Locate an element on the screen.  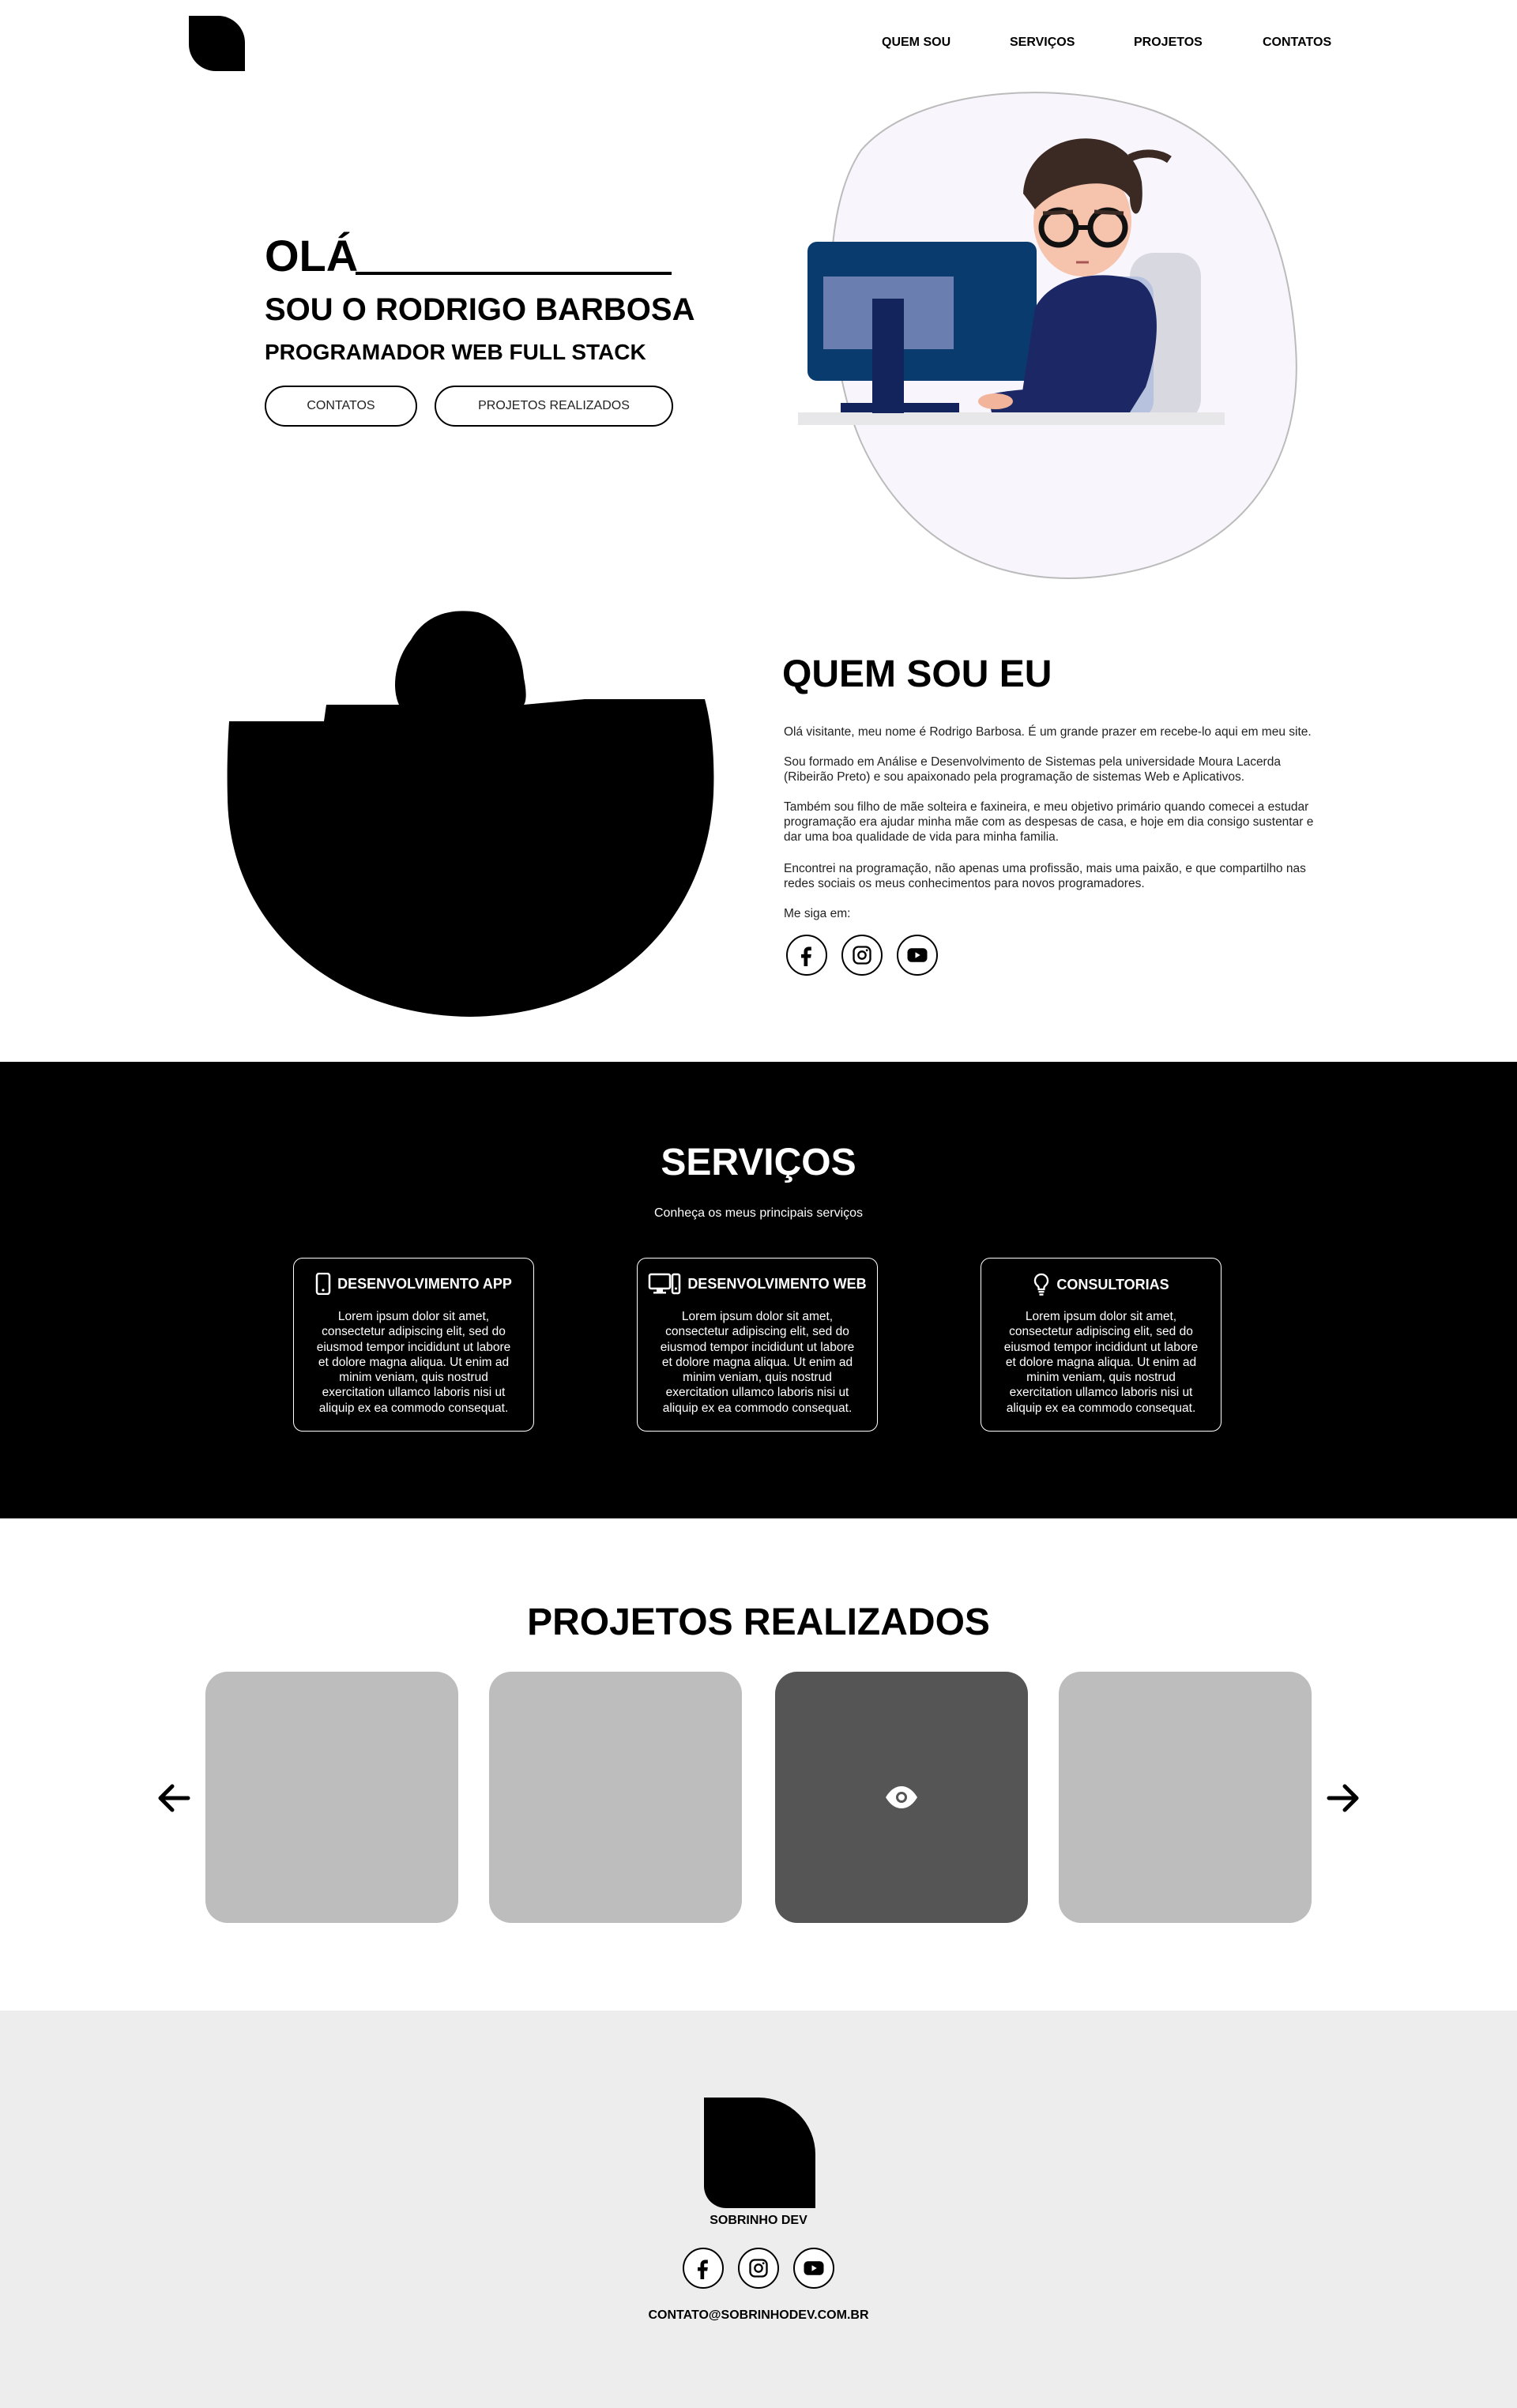
footer-facebook-link is located at coordinates (704, 2268).